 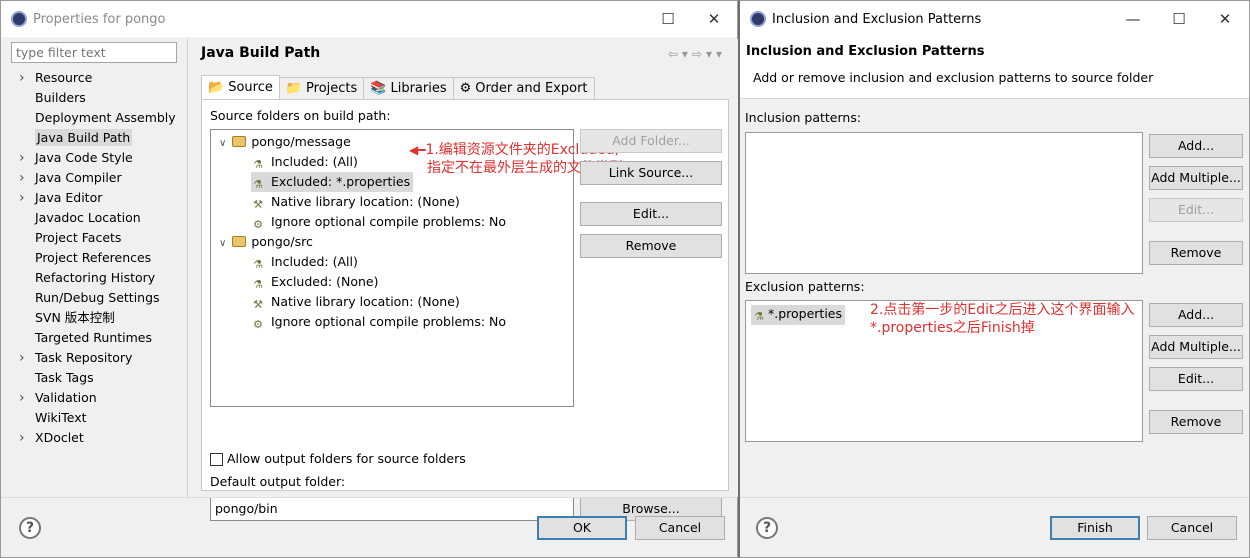 What do you see at coordinates (365, 201) in the screenshot?
I see `tree-child-label: Native library location: (None)` at bounding box center [365, 201].